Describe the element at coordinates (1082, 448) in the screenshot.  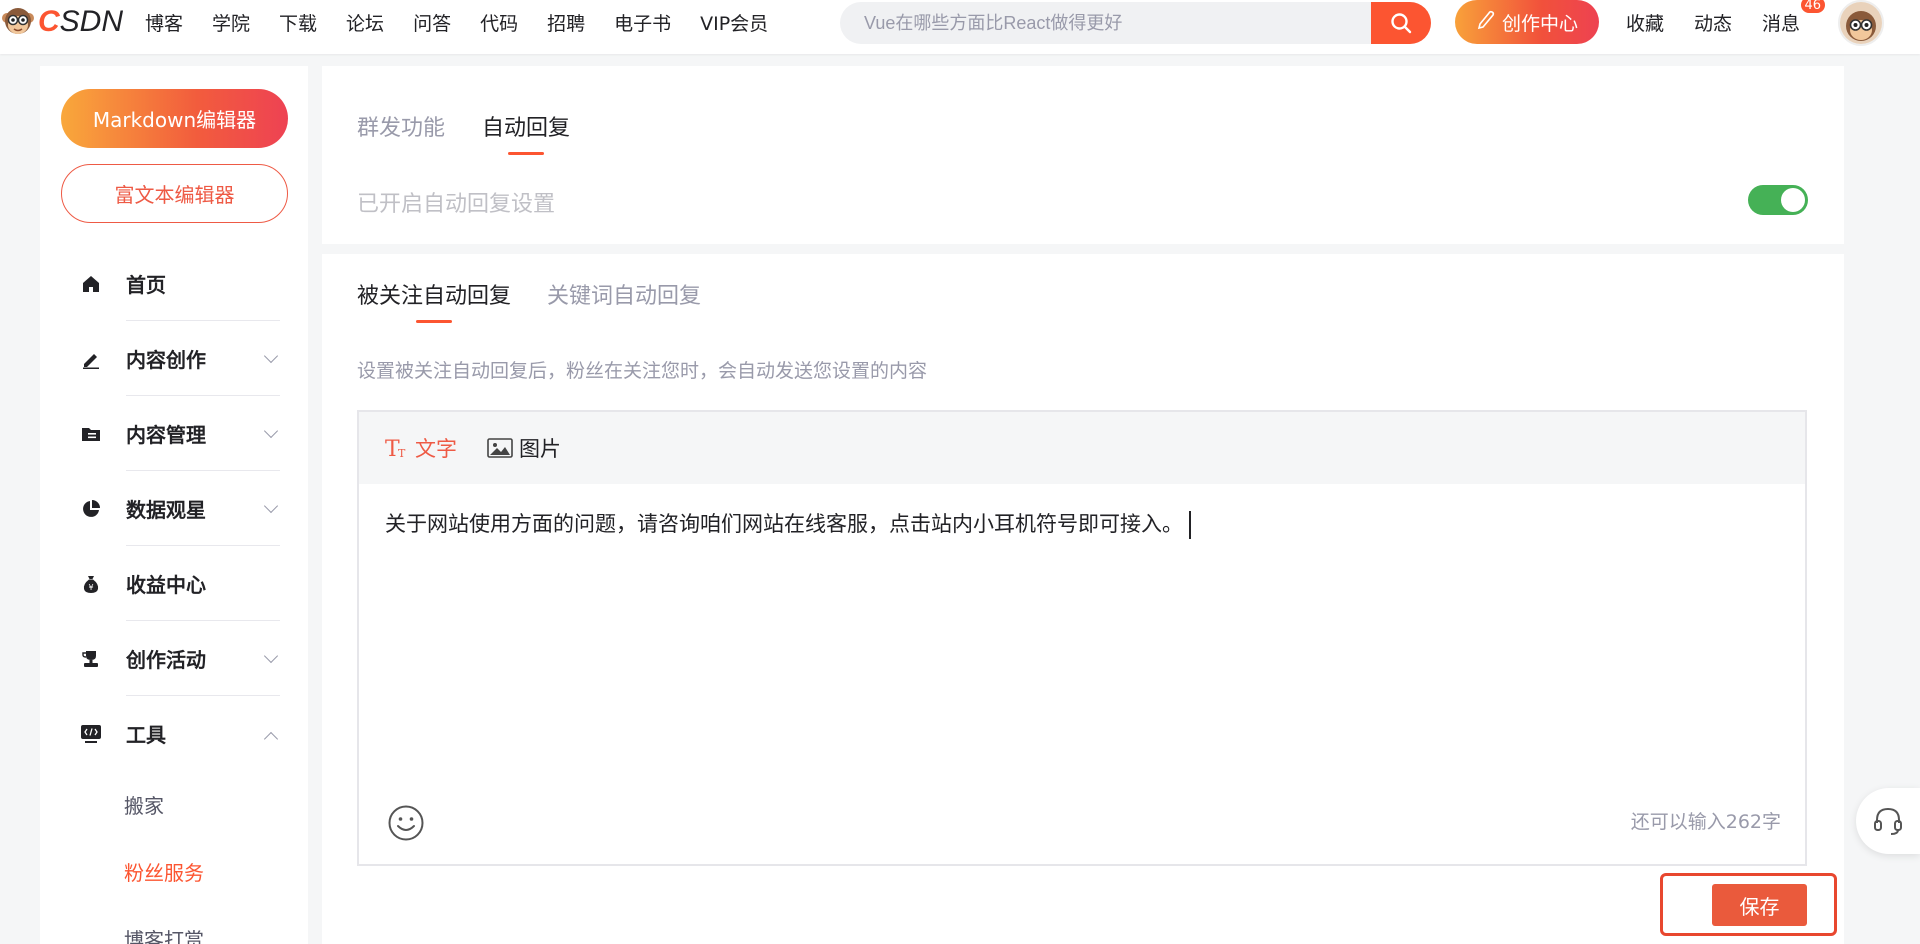
I see `editor-toolbar: TT 文字 图片` at that location.